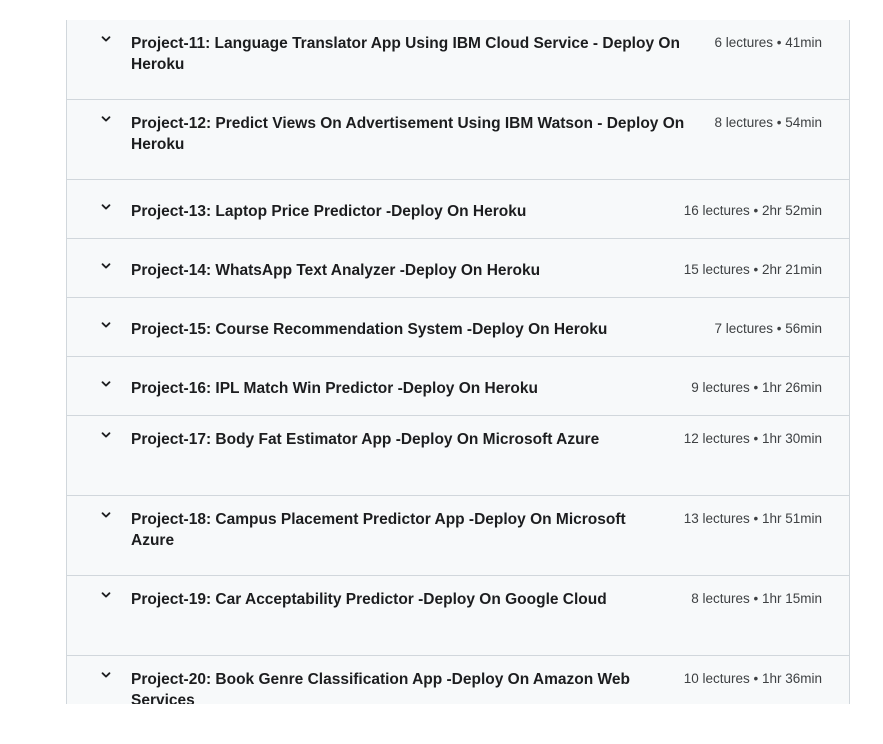 Image resolution: width=883 pixels, height=744 pixels. Describe the element at coordinates (768, 122) in the screenshot. I see `section-meta: 8 lectures • 54min` at that location.